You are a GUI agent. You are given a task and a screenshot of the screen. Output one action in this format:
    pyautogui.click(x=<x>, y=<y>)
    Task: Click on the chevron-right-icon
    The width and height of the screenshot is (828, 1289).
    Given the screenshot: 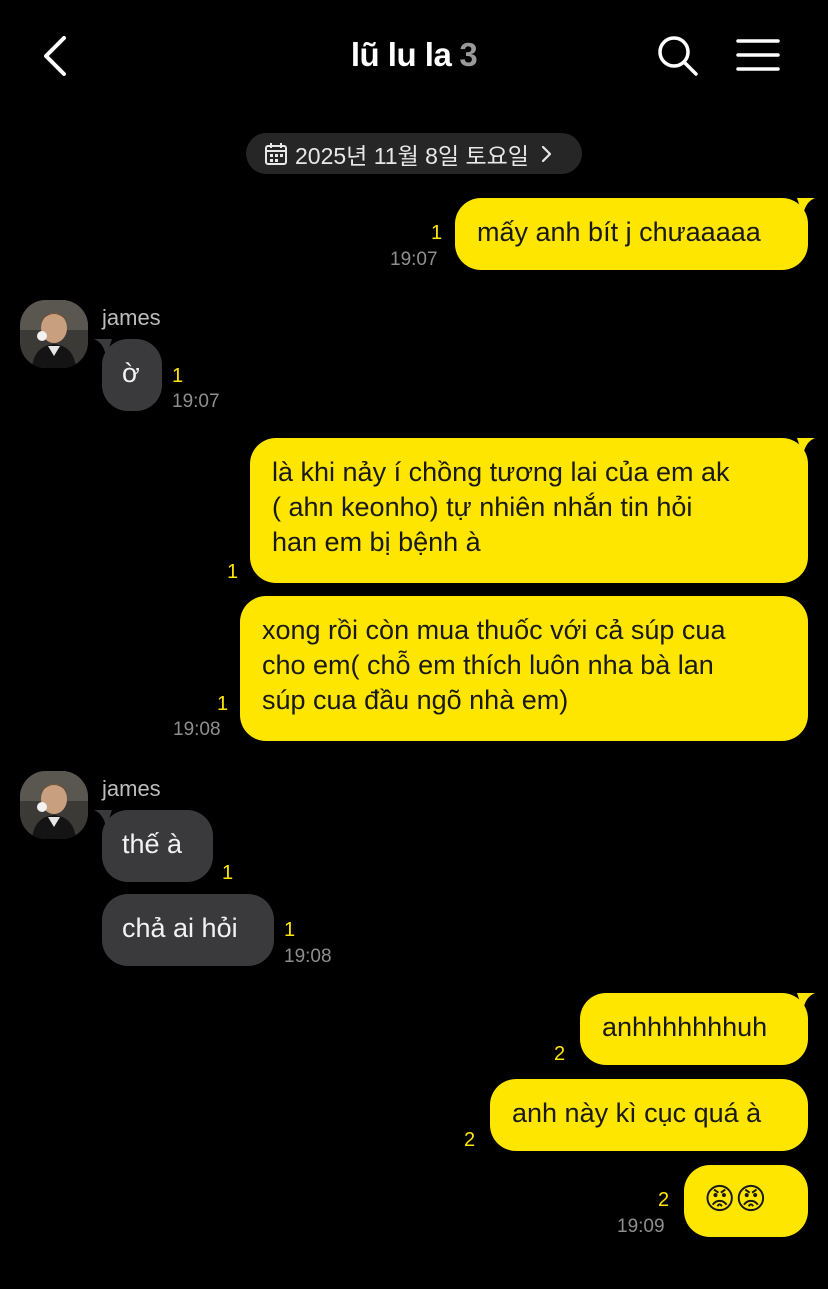 What is the action you would take?
    pyautogui.click(x=546, y=153)
    